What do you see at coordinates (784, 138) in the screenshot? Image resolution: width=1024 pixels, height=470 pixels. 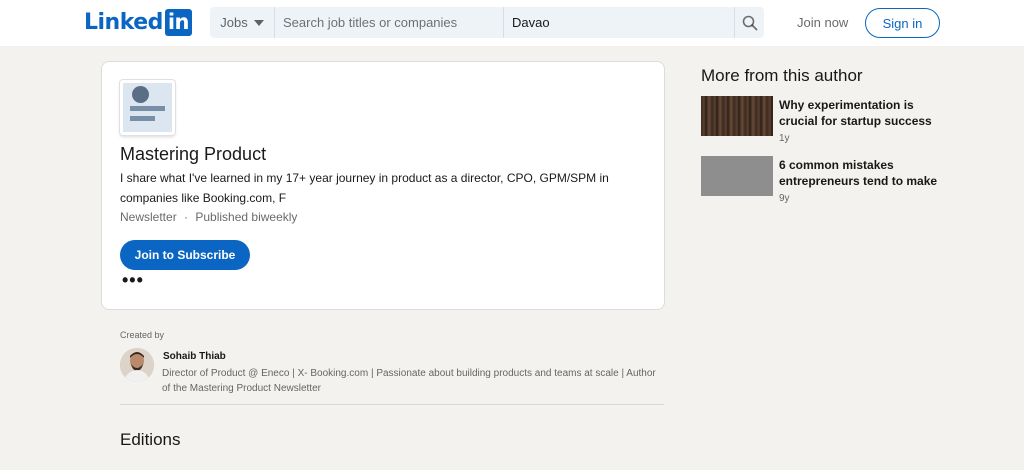 I see `article-age: 1y` at bounding box center [784, 138].